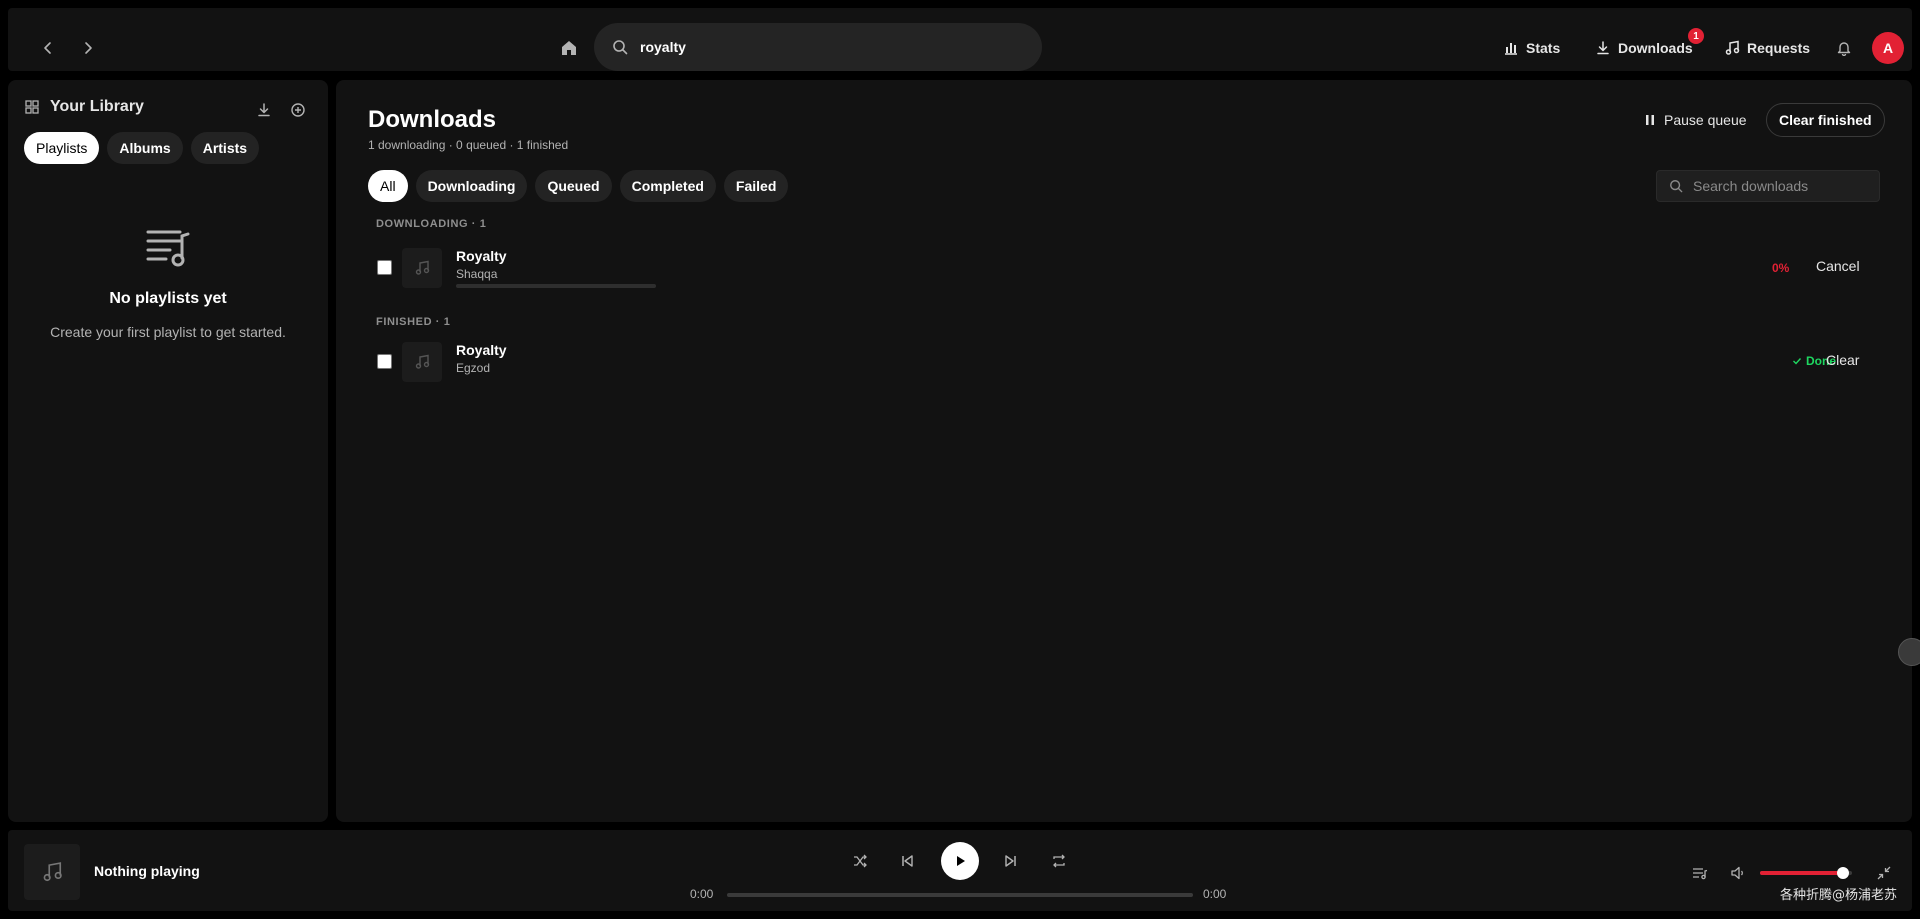 The height and width of the screenshot is (919, 1920). I want to click on previous-icon, so click(907, 861).